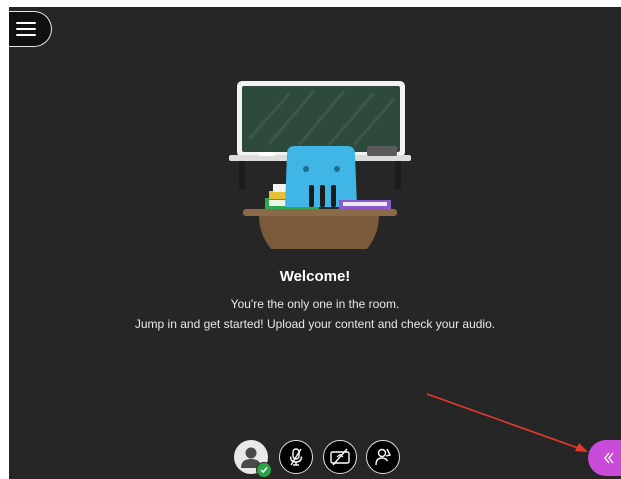 This screenshot has height=479, width=621. What do you see at coordinates (609, 458) in the screenshot?
I see `double-chevron-left-icon` at bounding box center [609, 458].